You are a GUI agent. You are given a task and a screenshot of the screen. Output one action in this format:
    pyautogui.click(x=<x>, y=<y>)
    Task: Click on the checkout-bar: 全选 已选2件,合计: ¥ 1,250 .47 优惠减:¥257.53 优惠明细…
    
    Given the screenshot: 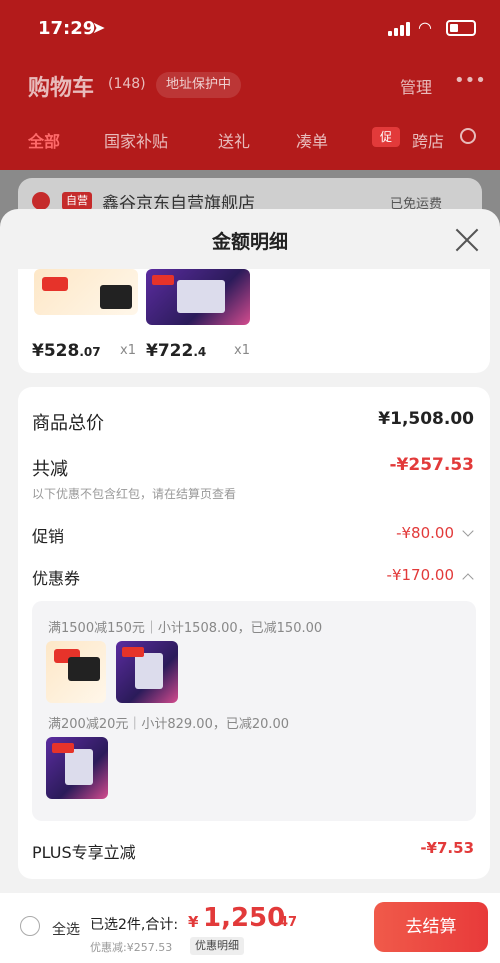 What is the action you would take?
    pyautogui.click(x=250, y=928)
    